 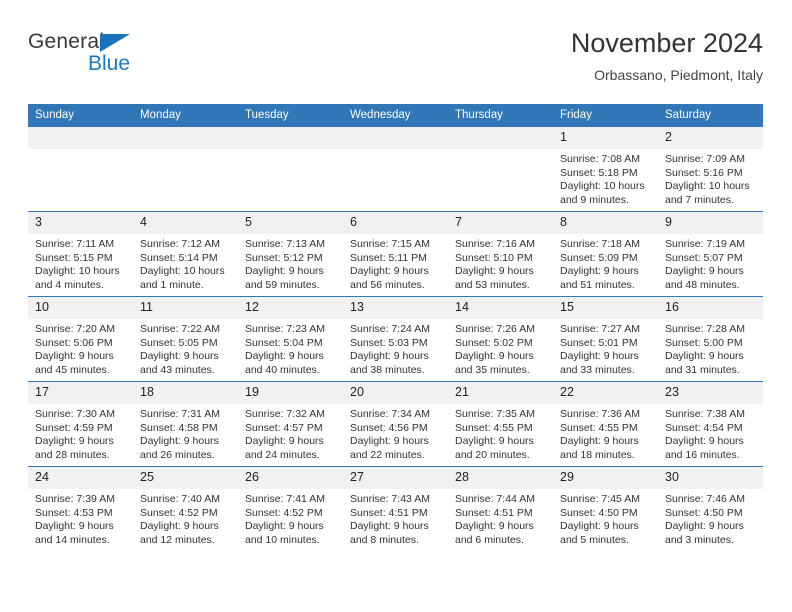 What do you see at coordinates (284, 448) in the screenshot?
I see `daylight-text: Daylight: 9 hours and 24 minutes.` at bounding box center [284, 448].